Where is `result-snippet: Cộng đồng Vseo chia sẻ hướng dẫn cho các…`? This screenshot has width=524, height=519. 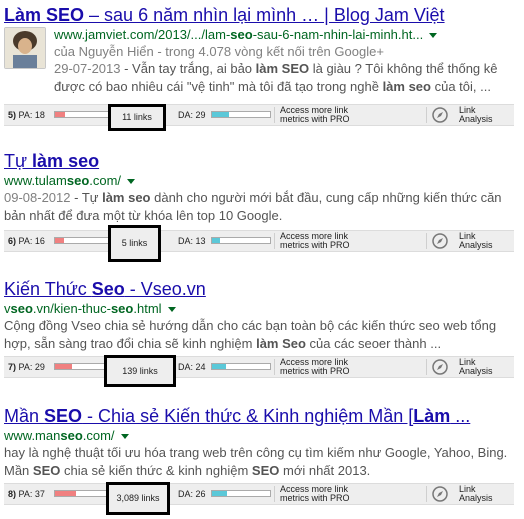
result-snippet: Cộng đồng Vseo chia sẻ hướng dẫn cho các… is located at coordinates (250, 334).